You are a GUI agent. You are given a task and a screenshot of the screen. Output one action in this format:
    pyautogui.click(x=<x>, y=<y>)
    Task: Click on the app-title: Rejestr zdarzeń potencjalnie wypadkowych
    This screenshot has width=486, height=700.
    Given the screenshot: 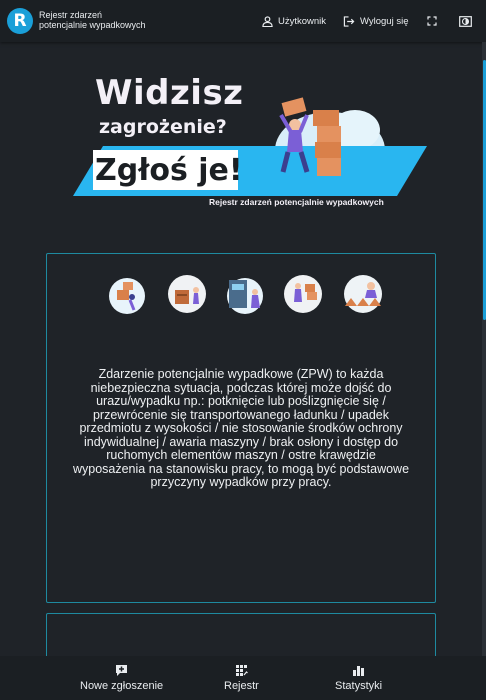 What is the action you would take?
    pyautogui.click(x=104, y=20)
    